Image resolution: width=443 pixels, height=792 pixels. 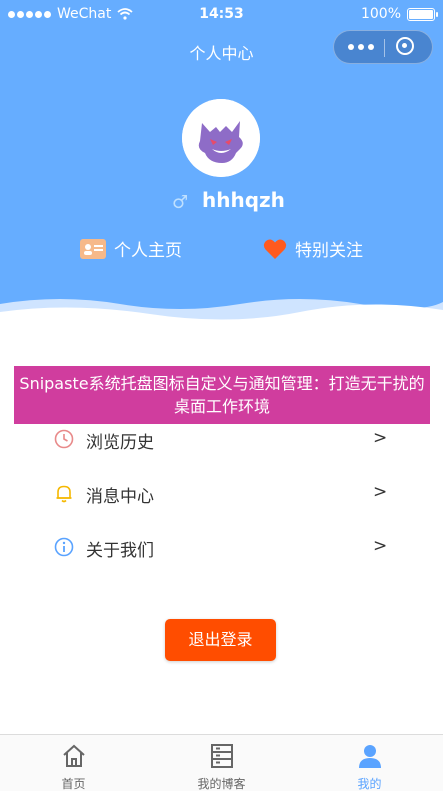 I want to click on menu-label-history: 浏览历史, so click(x=120, y=443).